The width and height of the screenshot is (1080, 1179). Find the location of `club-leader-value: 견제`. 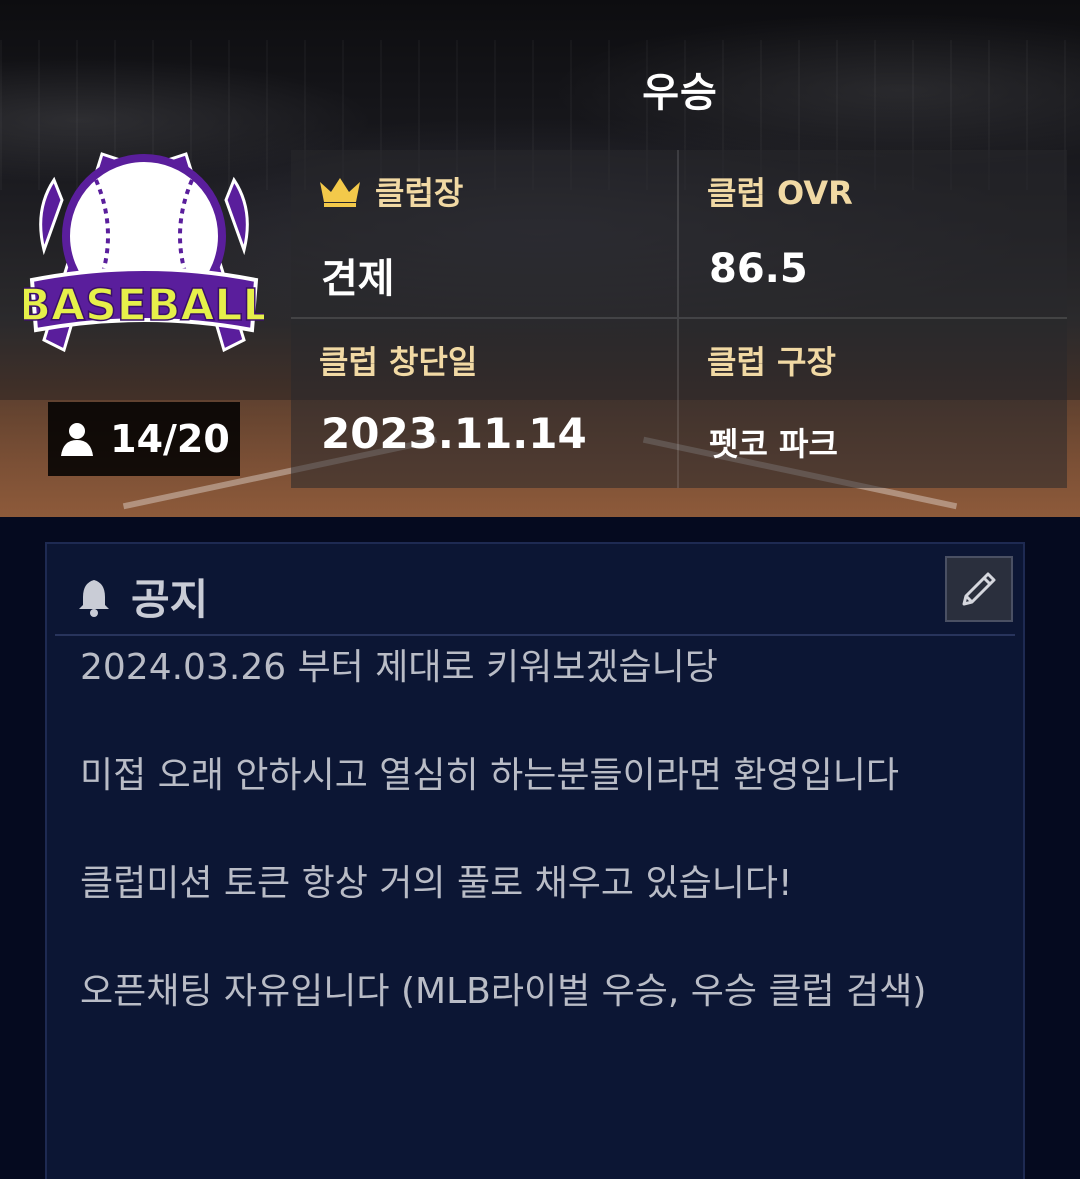

club-leader-value: 견제 is located at coordinates (358, 279).